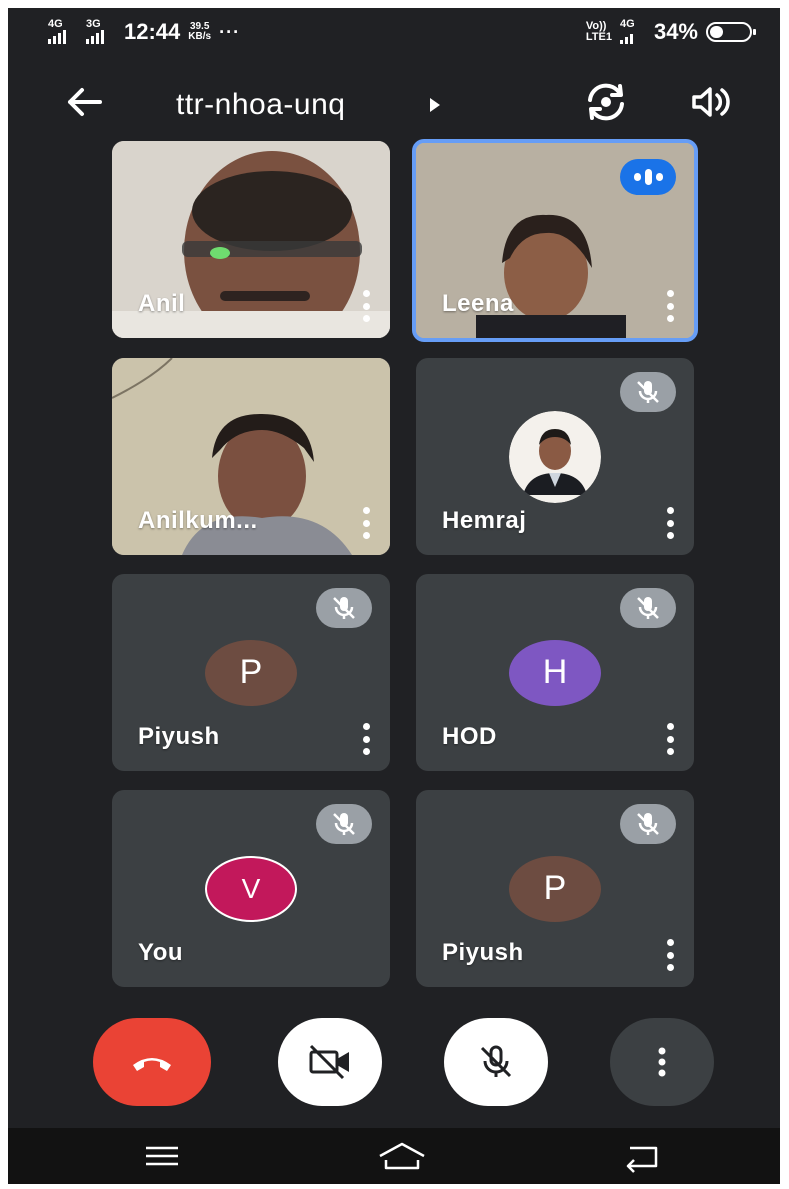 The height and width of the screenshot is (1189, 789). I want to click on switch-camera-button, so click(606, 102).